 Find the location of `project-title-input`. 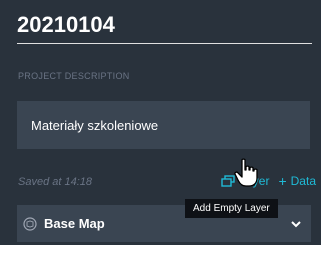

project-title-input is located at coordinates (164, 27).